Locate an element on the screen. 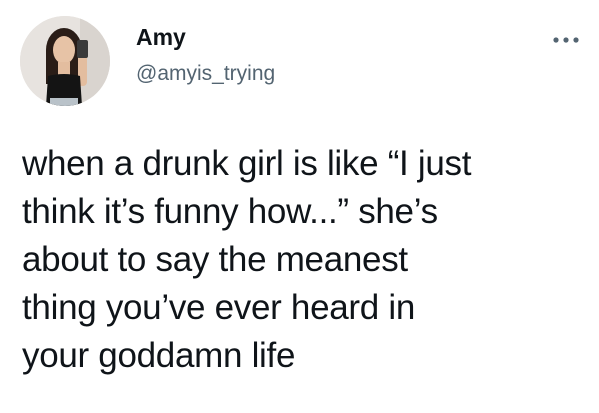 This screenshot has width=599, height=413. author-name: Amy is located at coordinates (161, 37).